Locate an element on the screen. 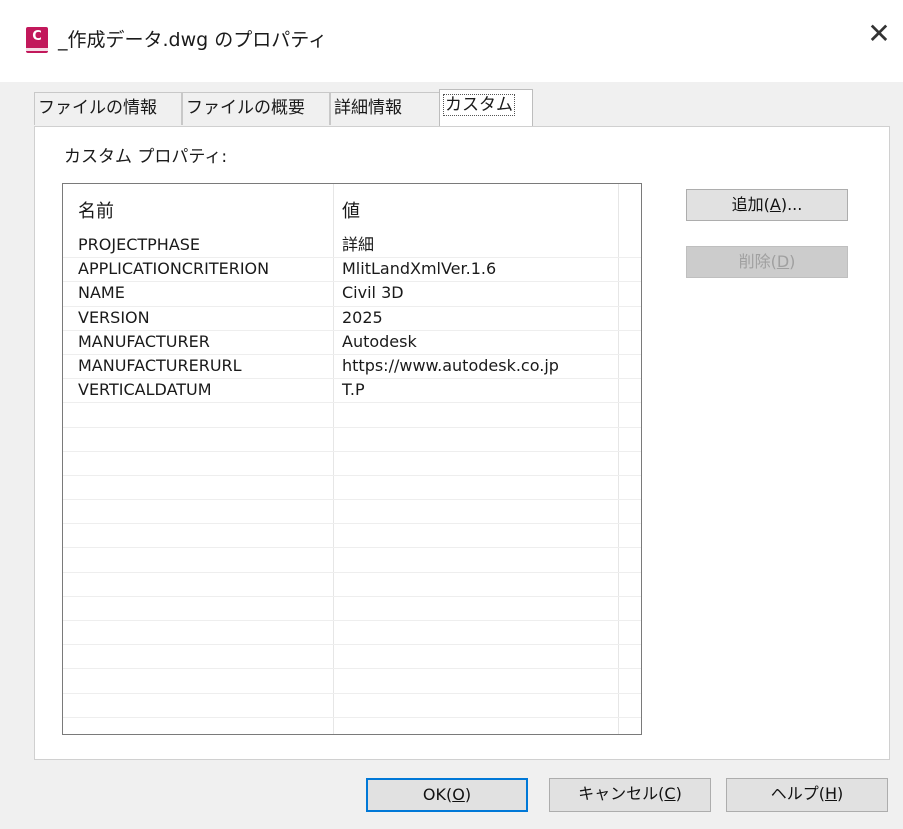  row-name: NAME is located at coordinates (101, 293).